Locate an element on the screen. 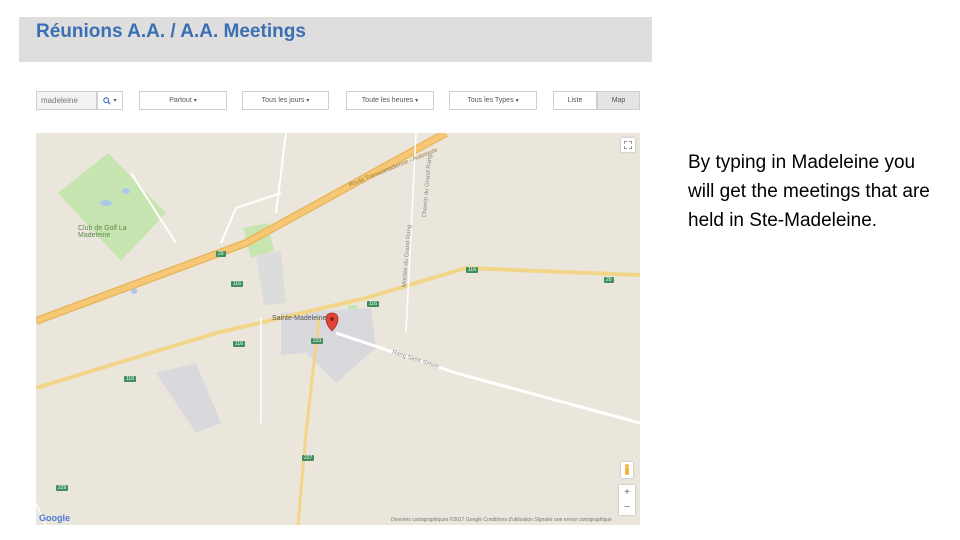 This screenshot has height=540, width=960. zoom-out-button: − is located at coordinates (627, 507).